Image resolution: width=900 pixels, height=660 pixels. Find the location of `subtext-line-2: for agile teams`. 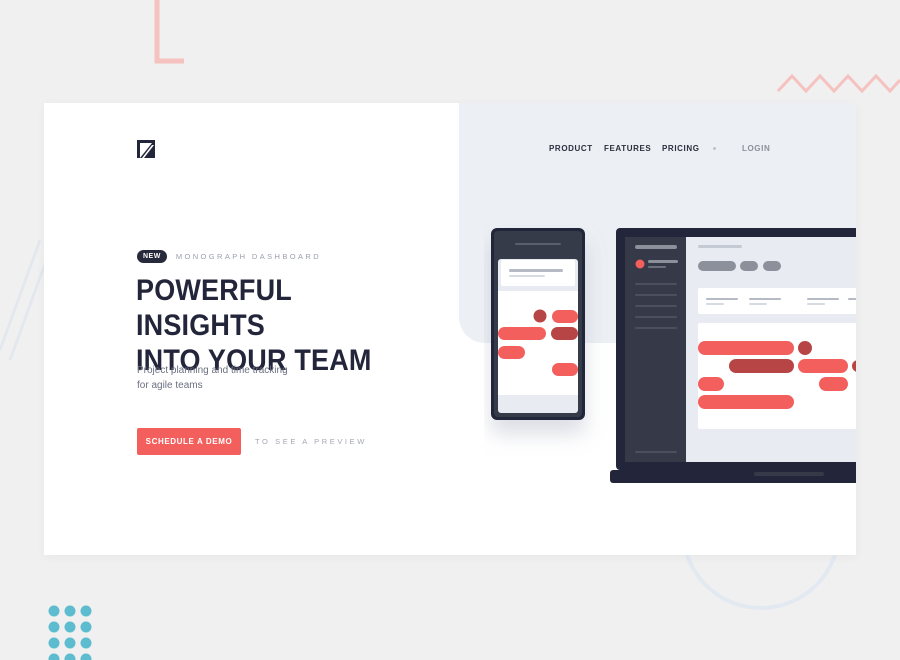

subtext-line-2: for agile teams is located at coordinates (170, 385).